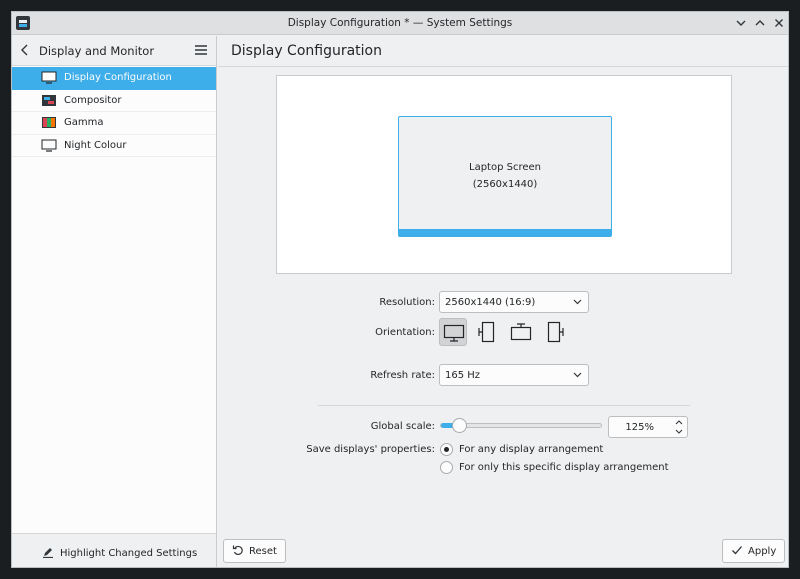 Image resolution: width=800 pixels, height=579 pixels. What do you see at coordinates (505, 167) in the screenshot?
I see `output-name: Laptop Screen` at bounding box center [505, 167].